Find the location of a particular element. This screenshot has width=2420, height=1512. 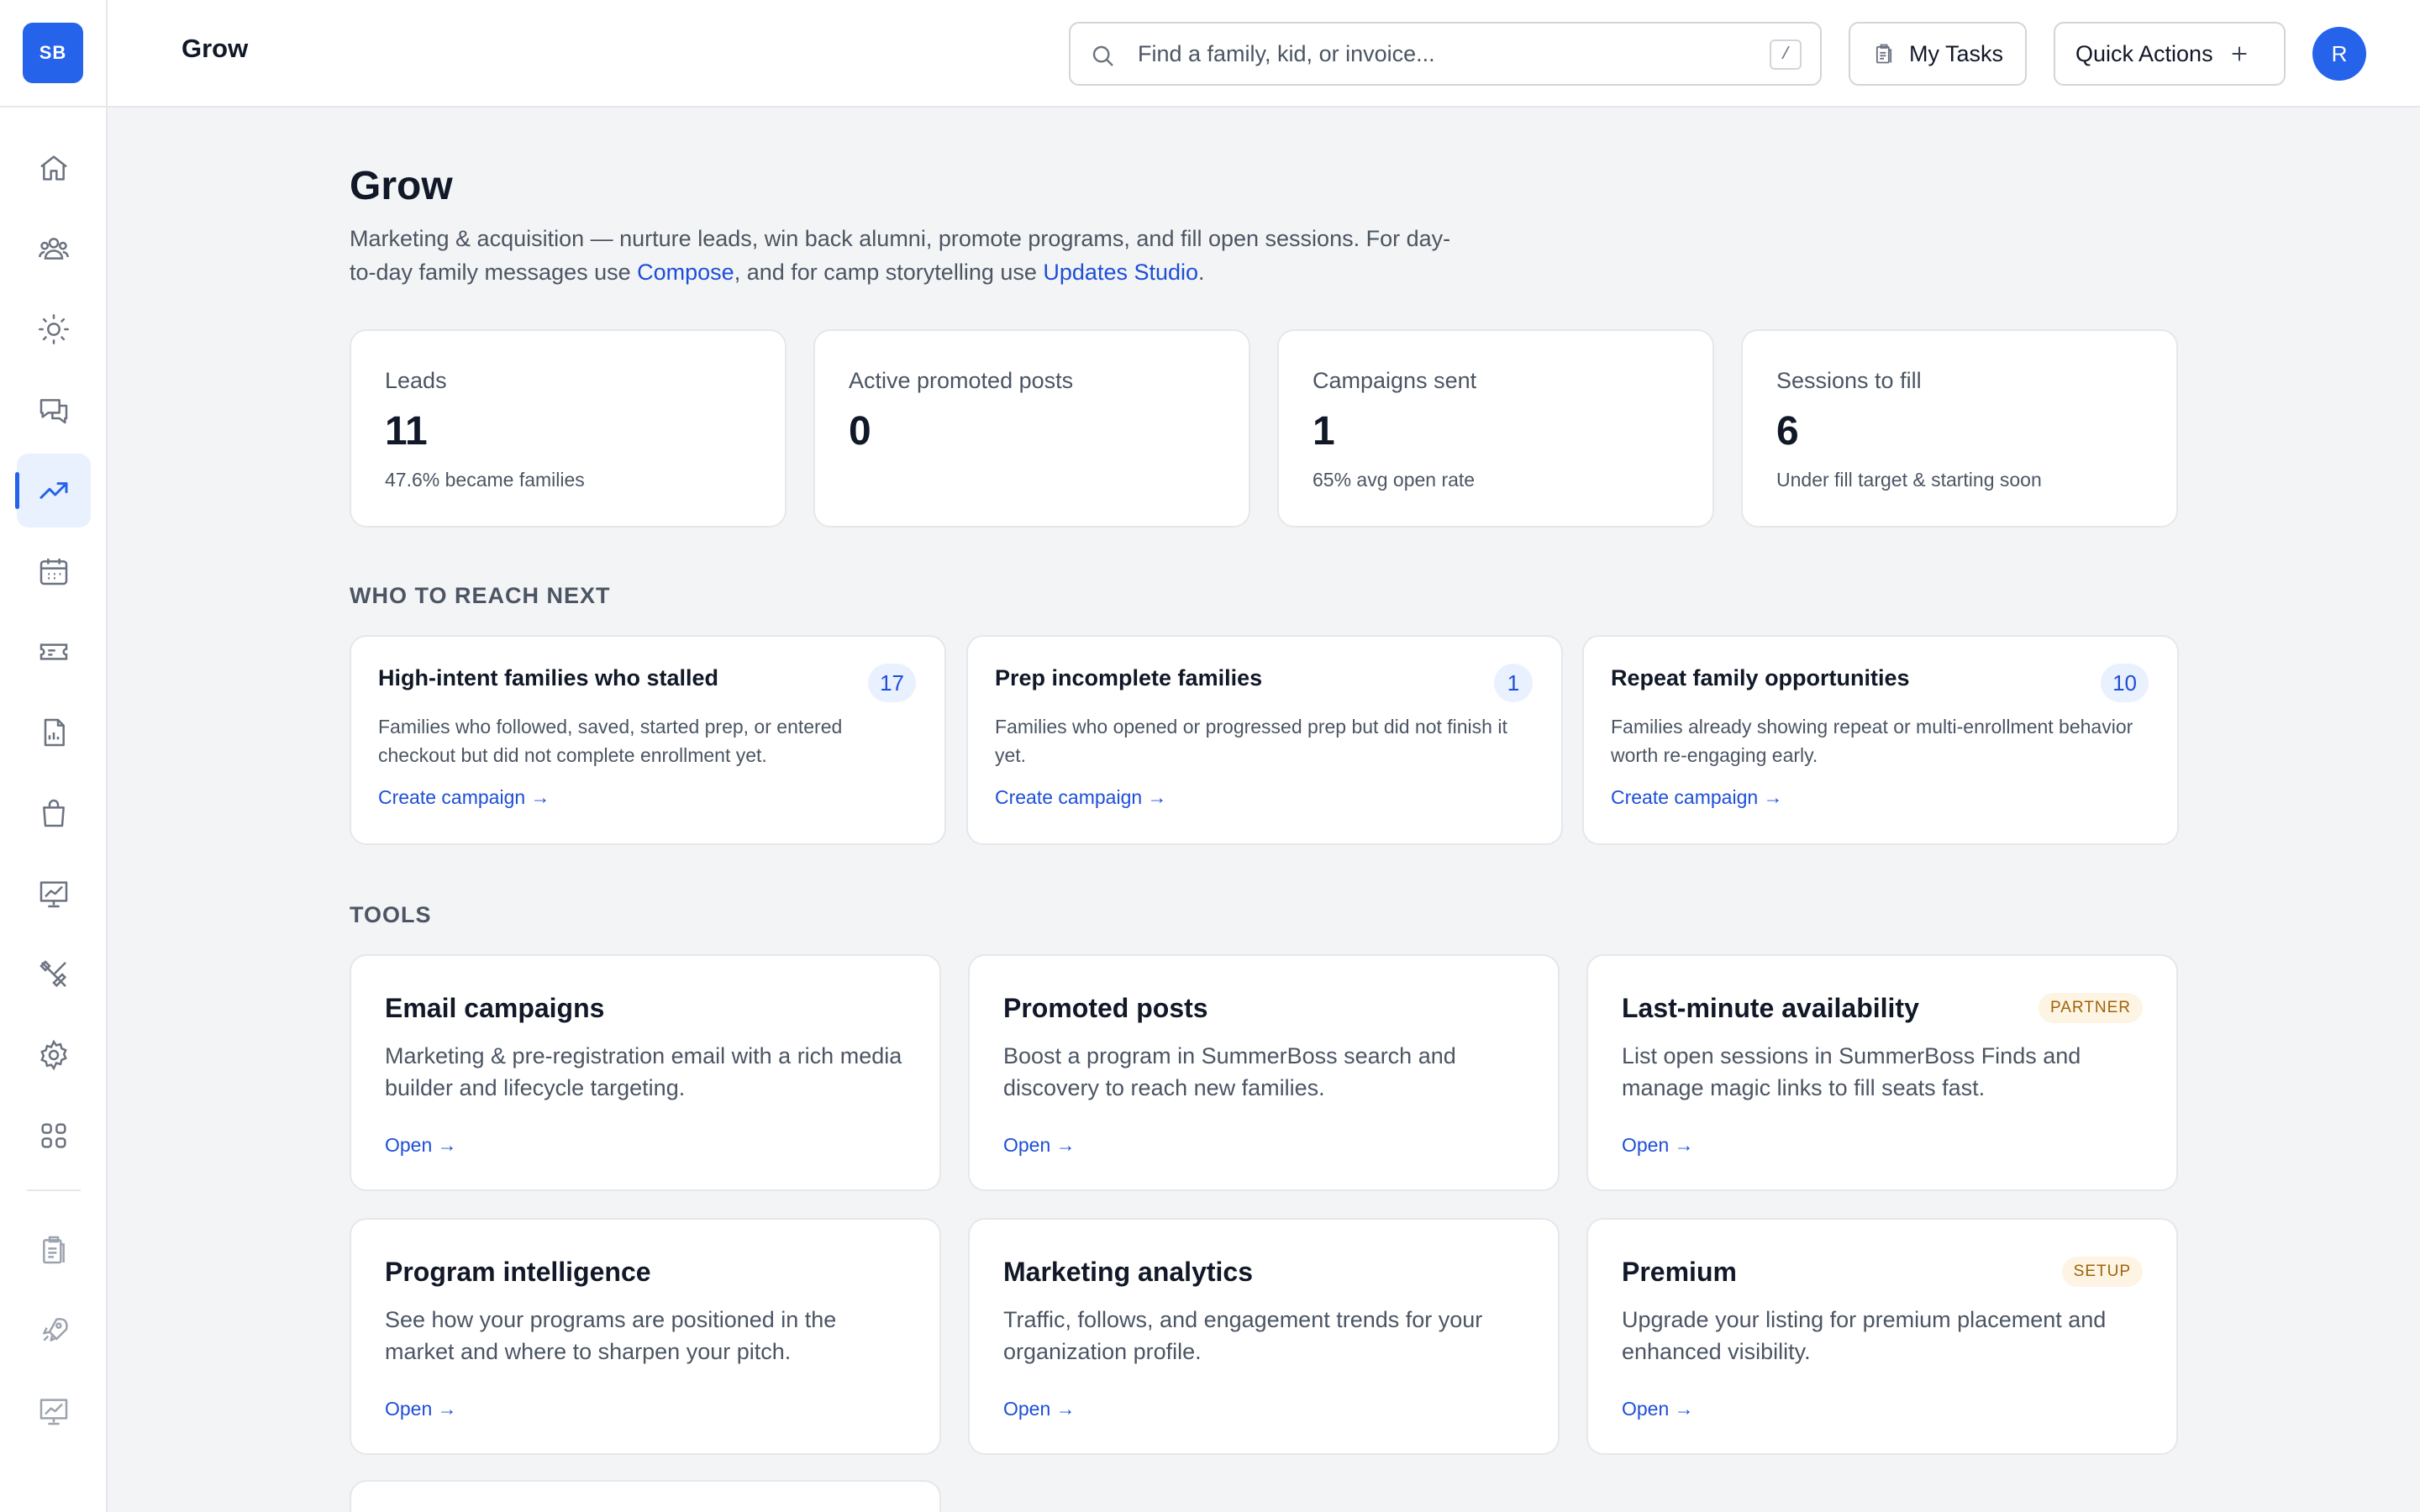

reach-count-badge: 10 is located at coordinates (2125, 683).